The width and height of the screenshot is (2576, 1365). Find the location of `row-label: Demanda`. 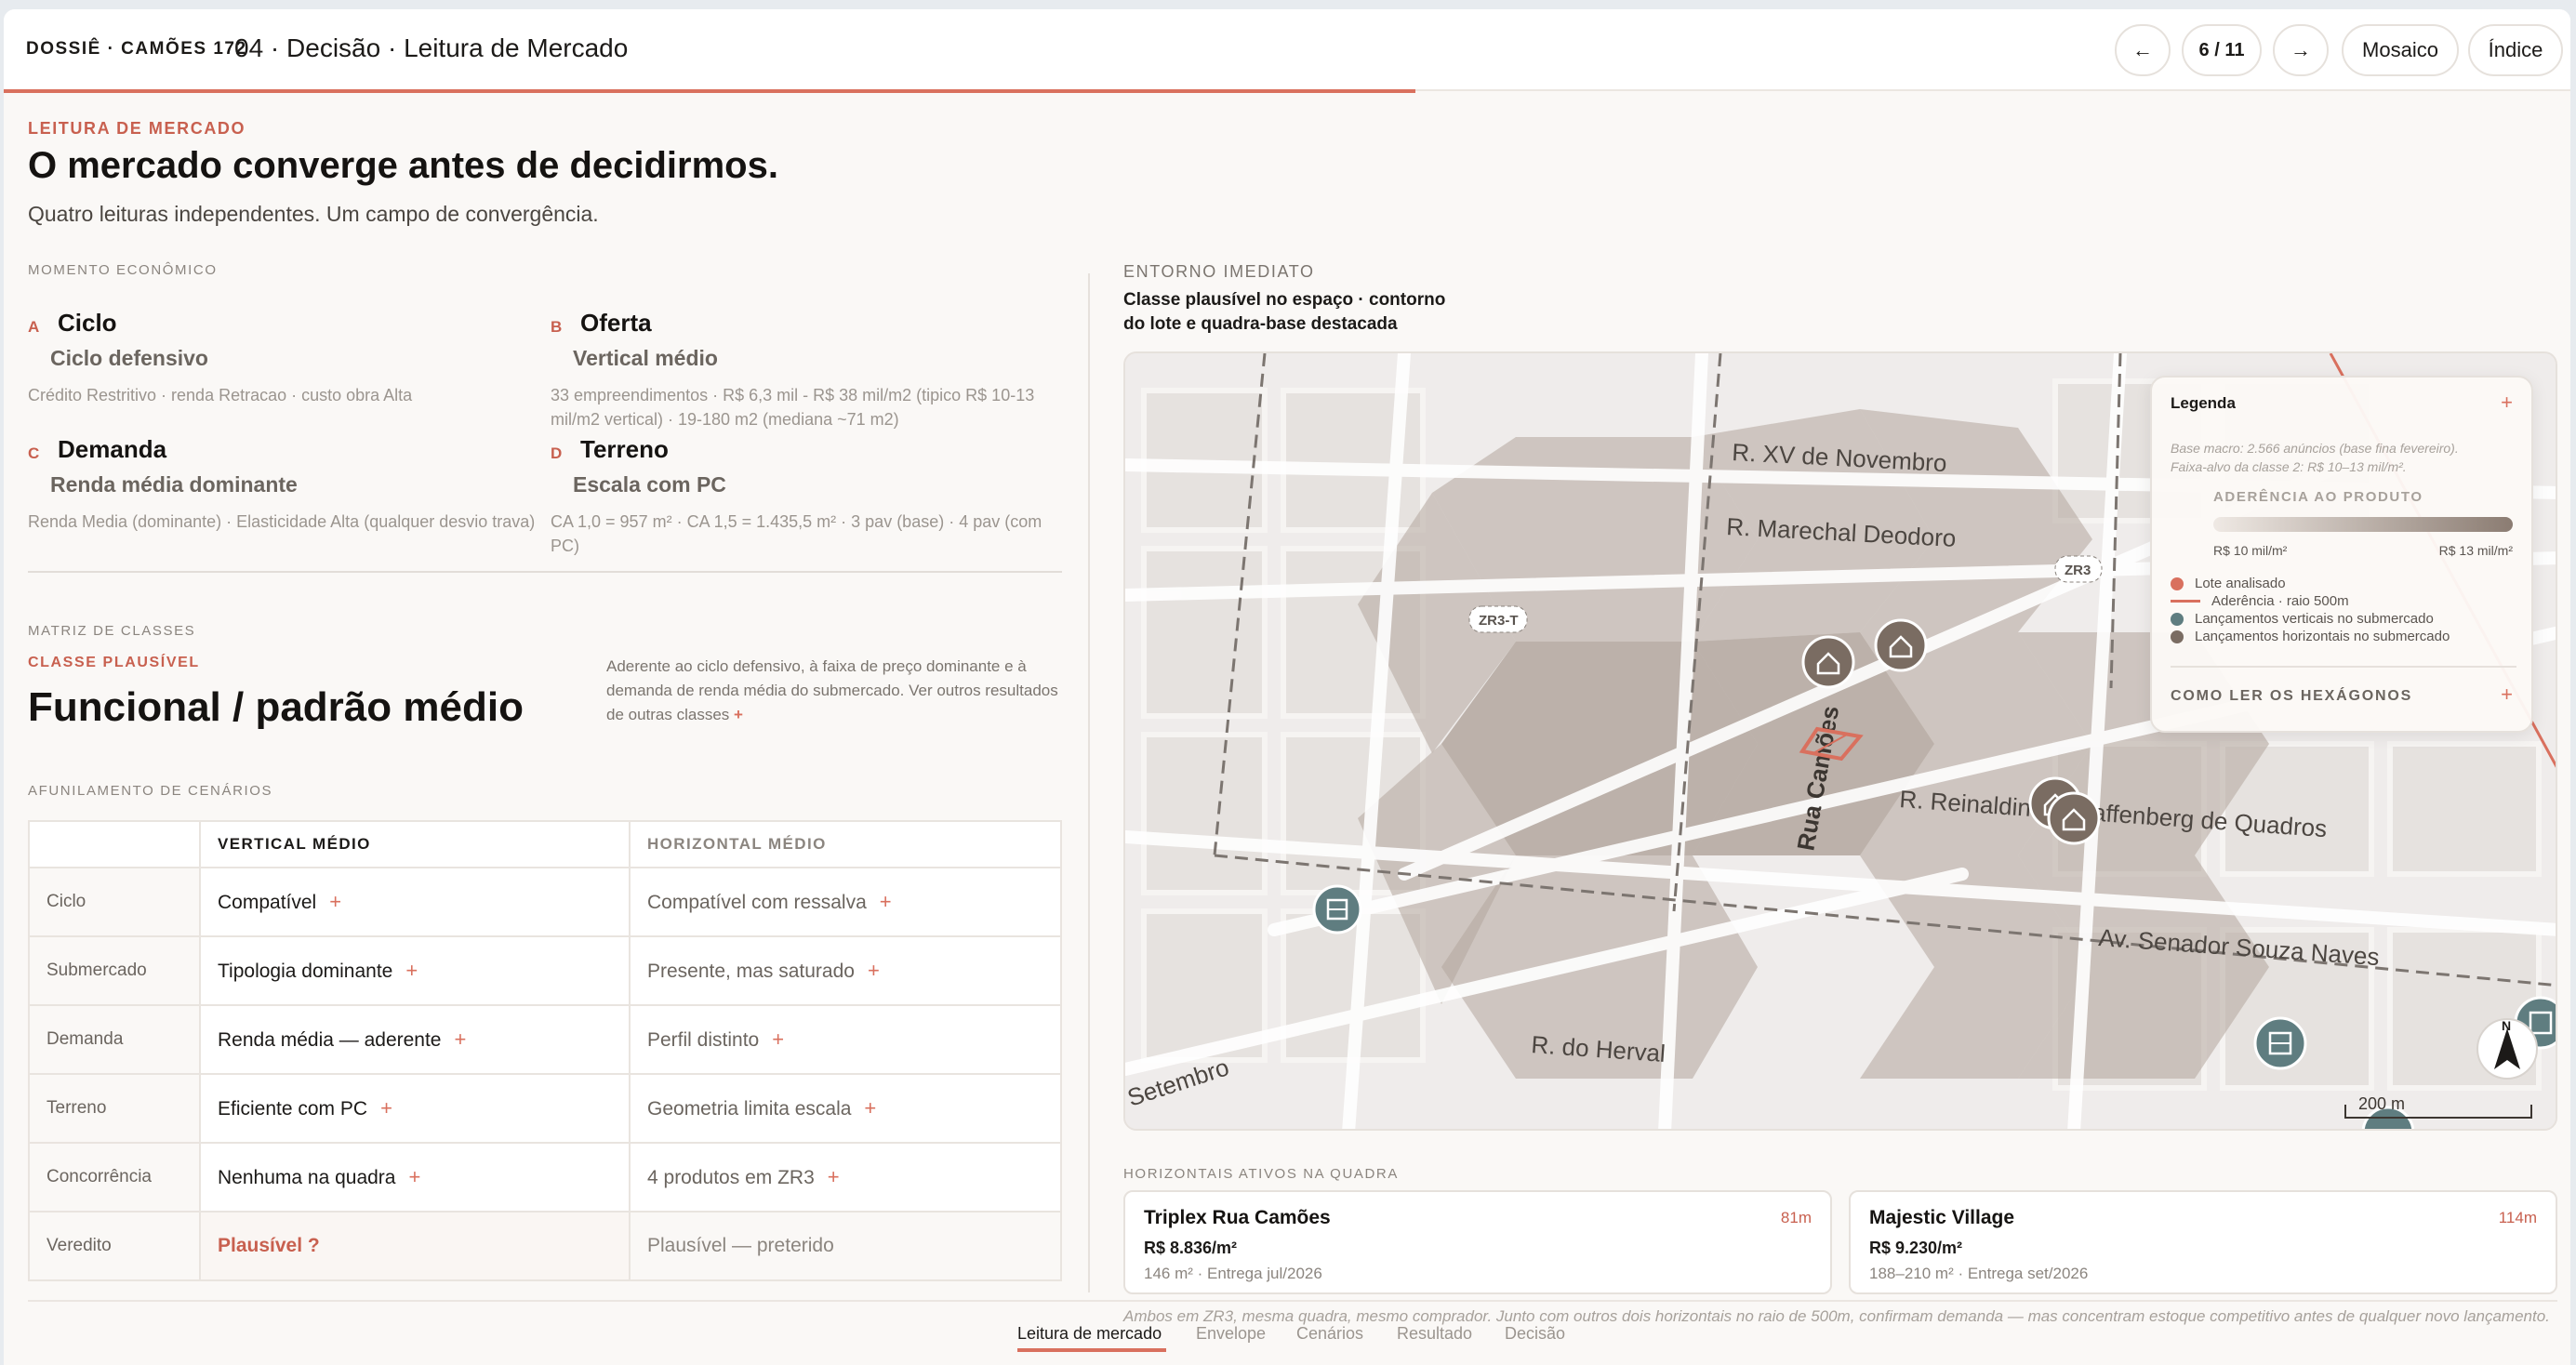

row-label: Demanda is located at coordinates (114, 1039).